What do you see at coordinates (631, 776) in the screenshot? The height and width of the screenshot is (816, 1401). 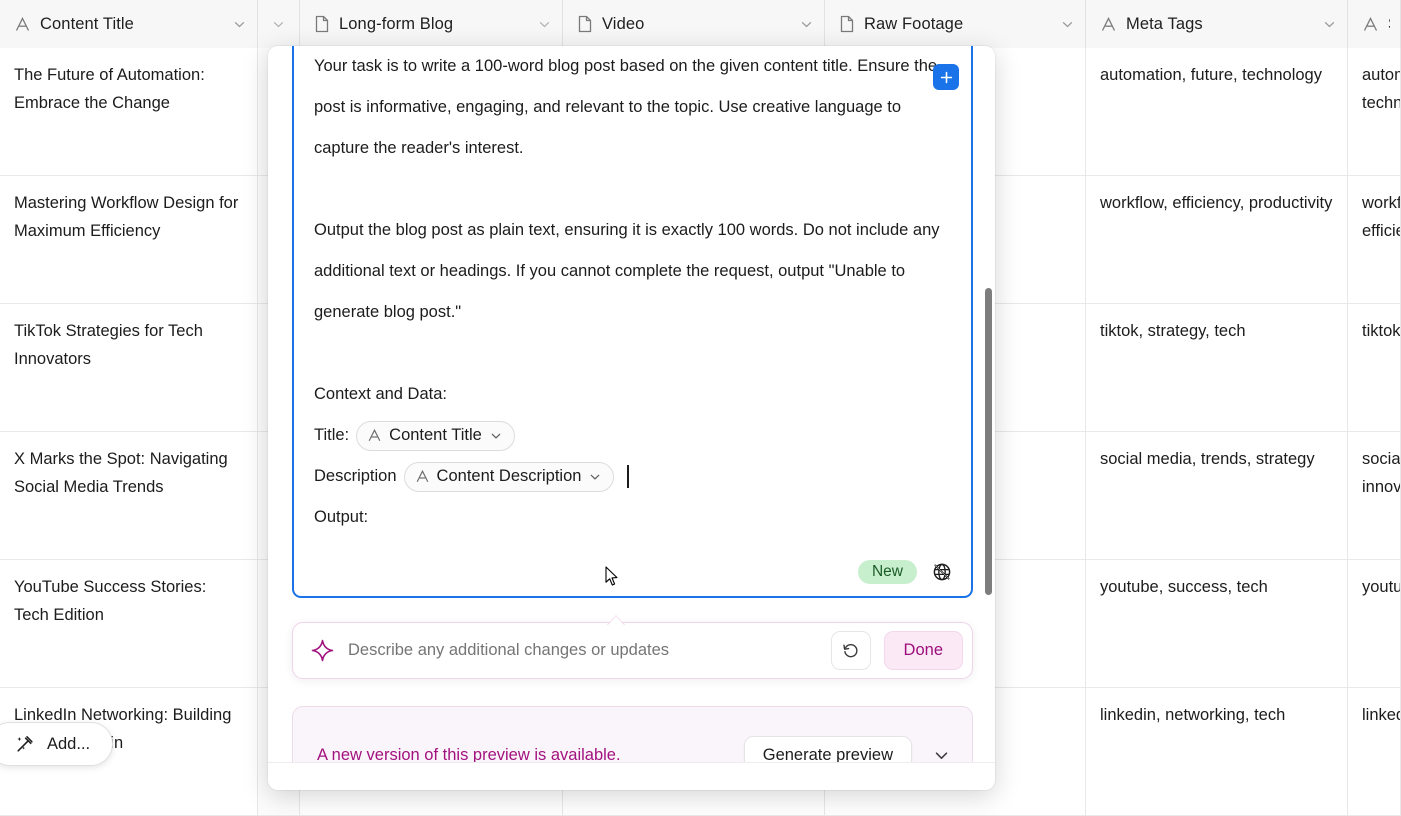 I see `panel-footer-strip` at bounding box center [631, 776].